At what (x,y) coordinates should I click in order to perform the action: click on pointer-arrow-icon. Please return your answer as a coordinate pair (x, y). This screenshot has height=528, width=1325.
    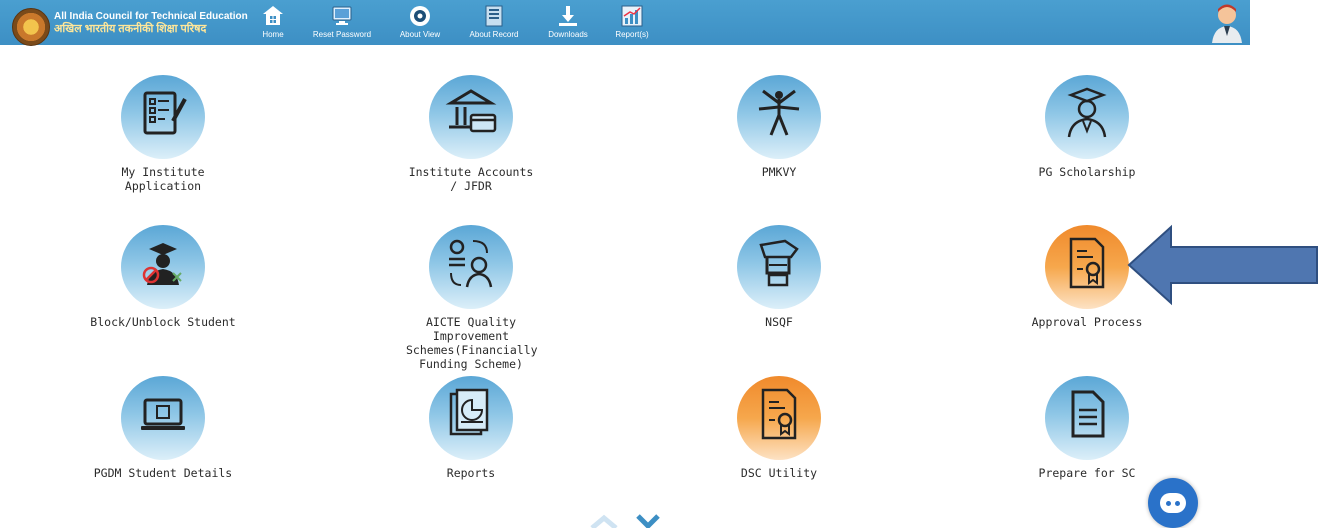
    Looking at the image, I should click on (1222, 265).